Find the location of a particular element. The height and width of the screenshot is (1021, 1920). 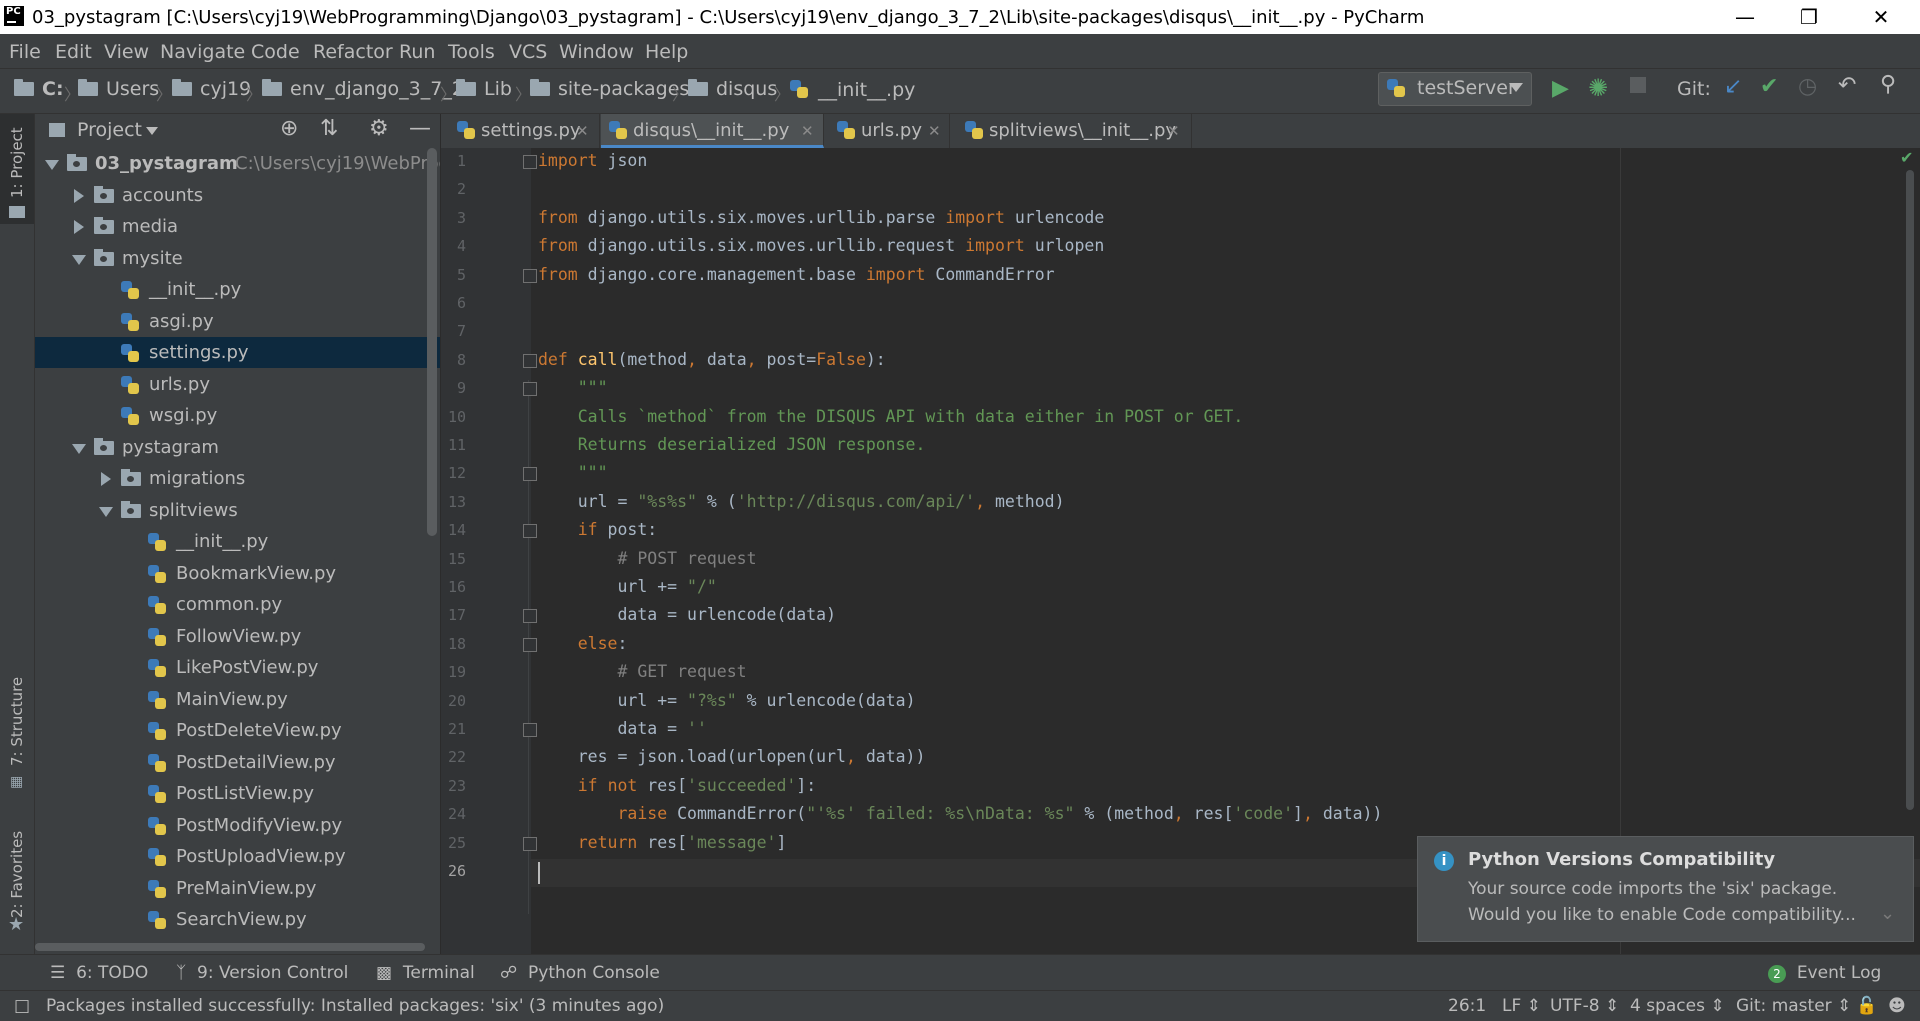

breadcrumb-item: disqus is located at coordinates (732, 89).